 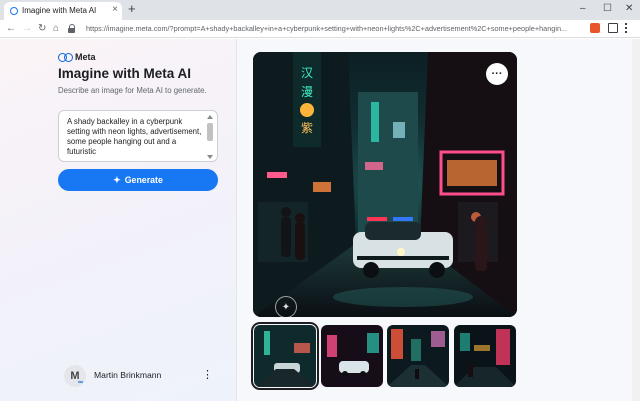 What do you see at coordinates (307, 92) in the screenshot?
I see `svg-text: 漫` at bounding box center [307, 92].